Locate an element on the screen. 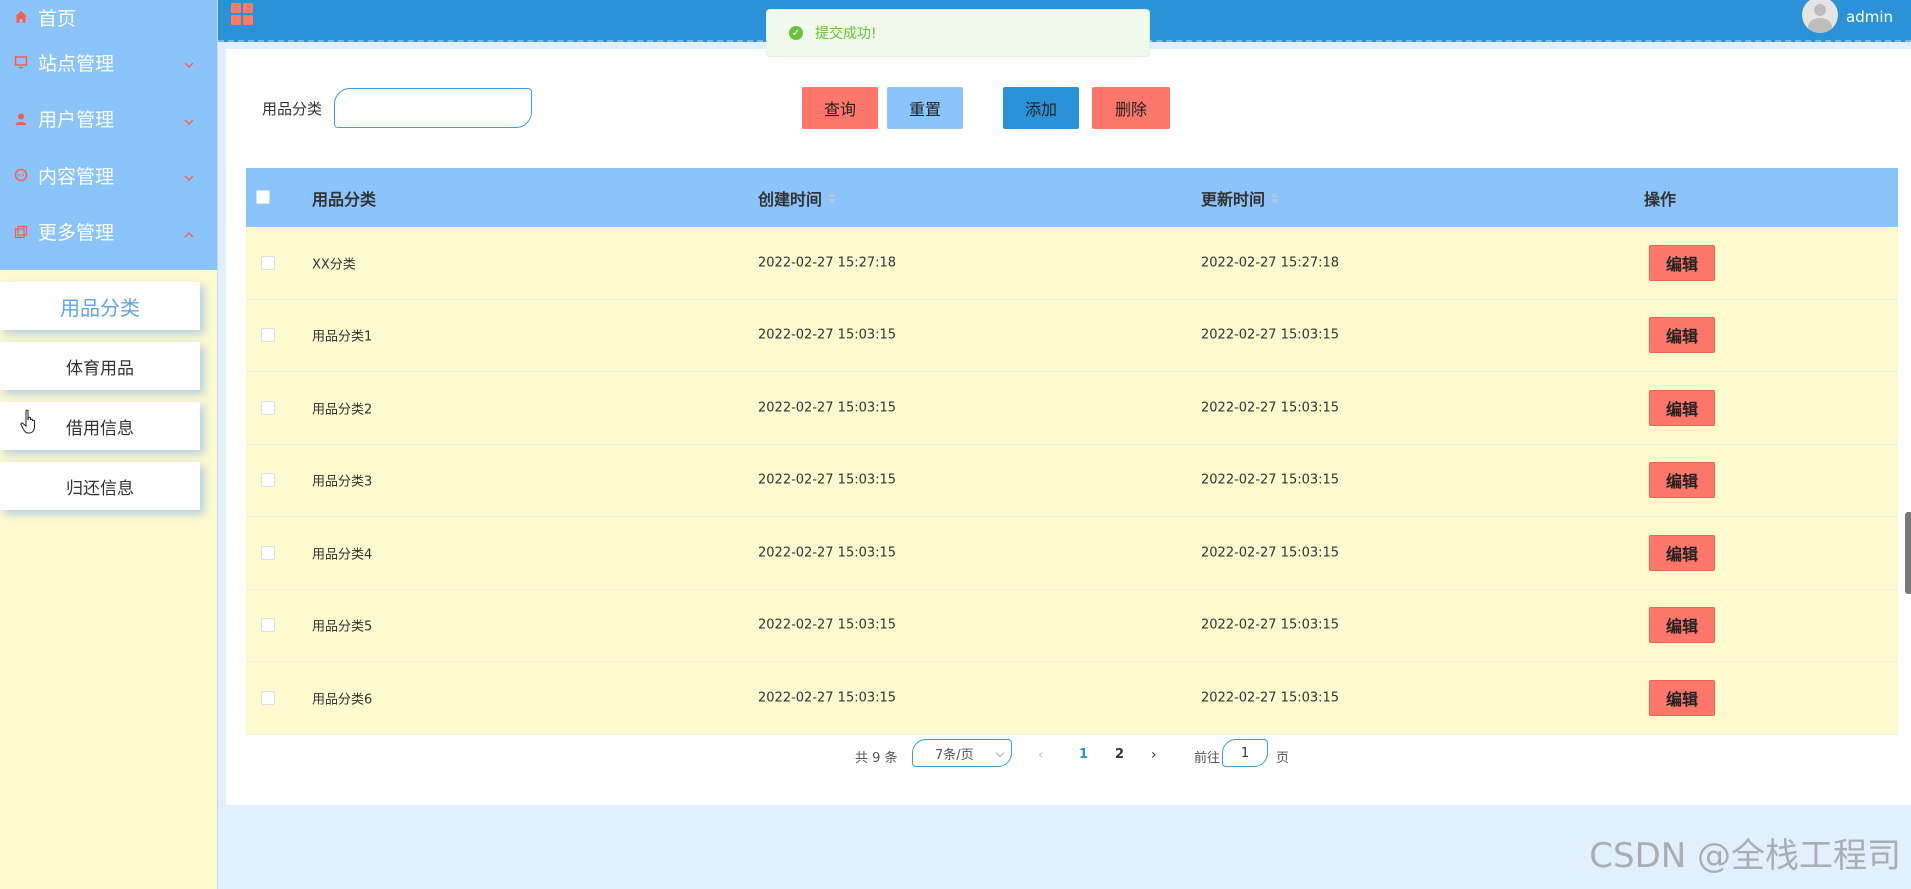 This screenshot has width=1911, height=889. success-toast: ✓ 提交成功! is located at coordinates (958, 33).